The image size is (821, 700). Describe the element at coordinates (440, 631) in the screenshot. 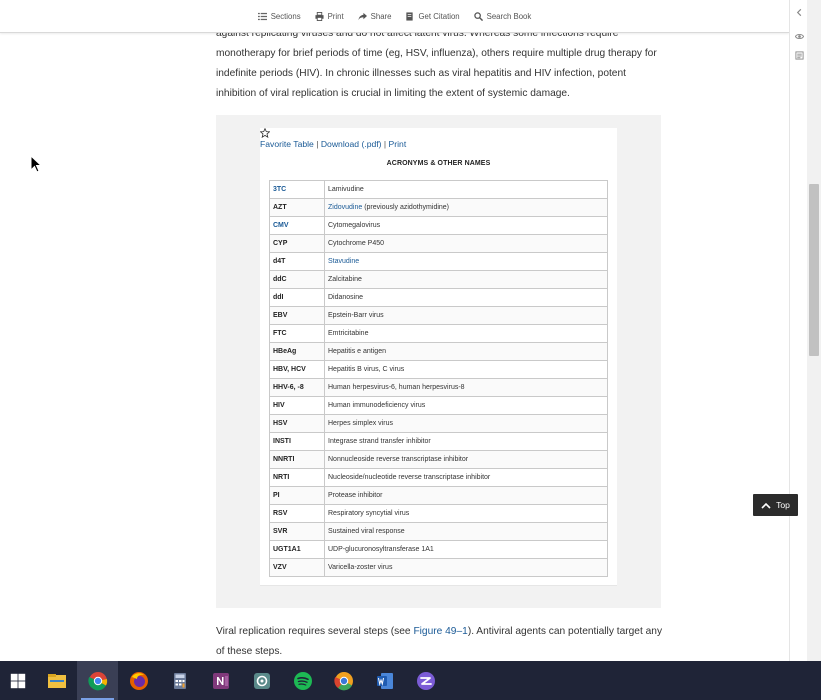

I see `figure-link: Figure 49–1` at that location.